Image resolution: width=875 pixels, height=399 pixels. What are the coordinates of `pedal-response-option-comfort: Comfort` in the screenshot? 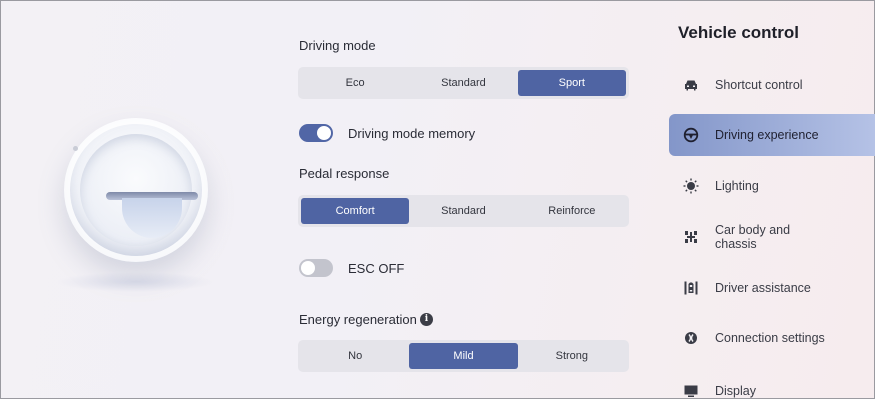 It's located at (355, 211).